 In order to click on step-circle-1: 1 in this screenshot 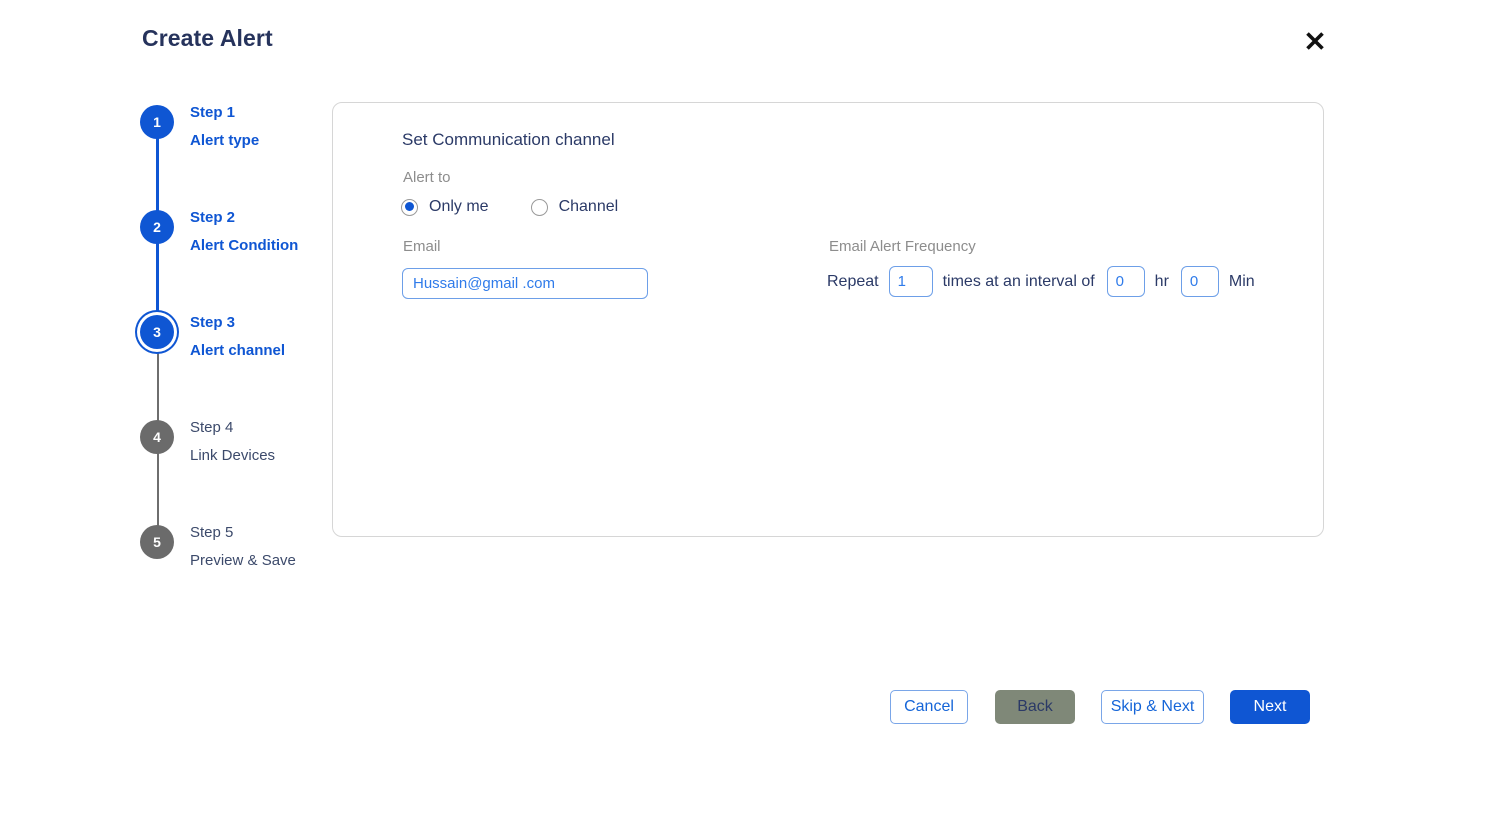, I will do `click(157, 122)`.